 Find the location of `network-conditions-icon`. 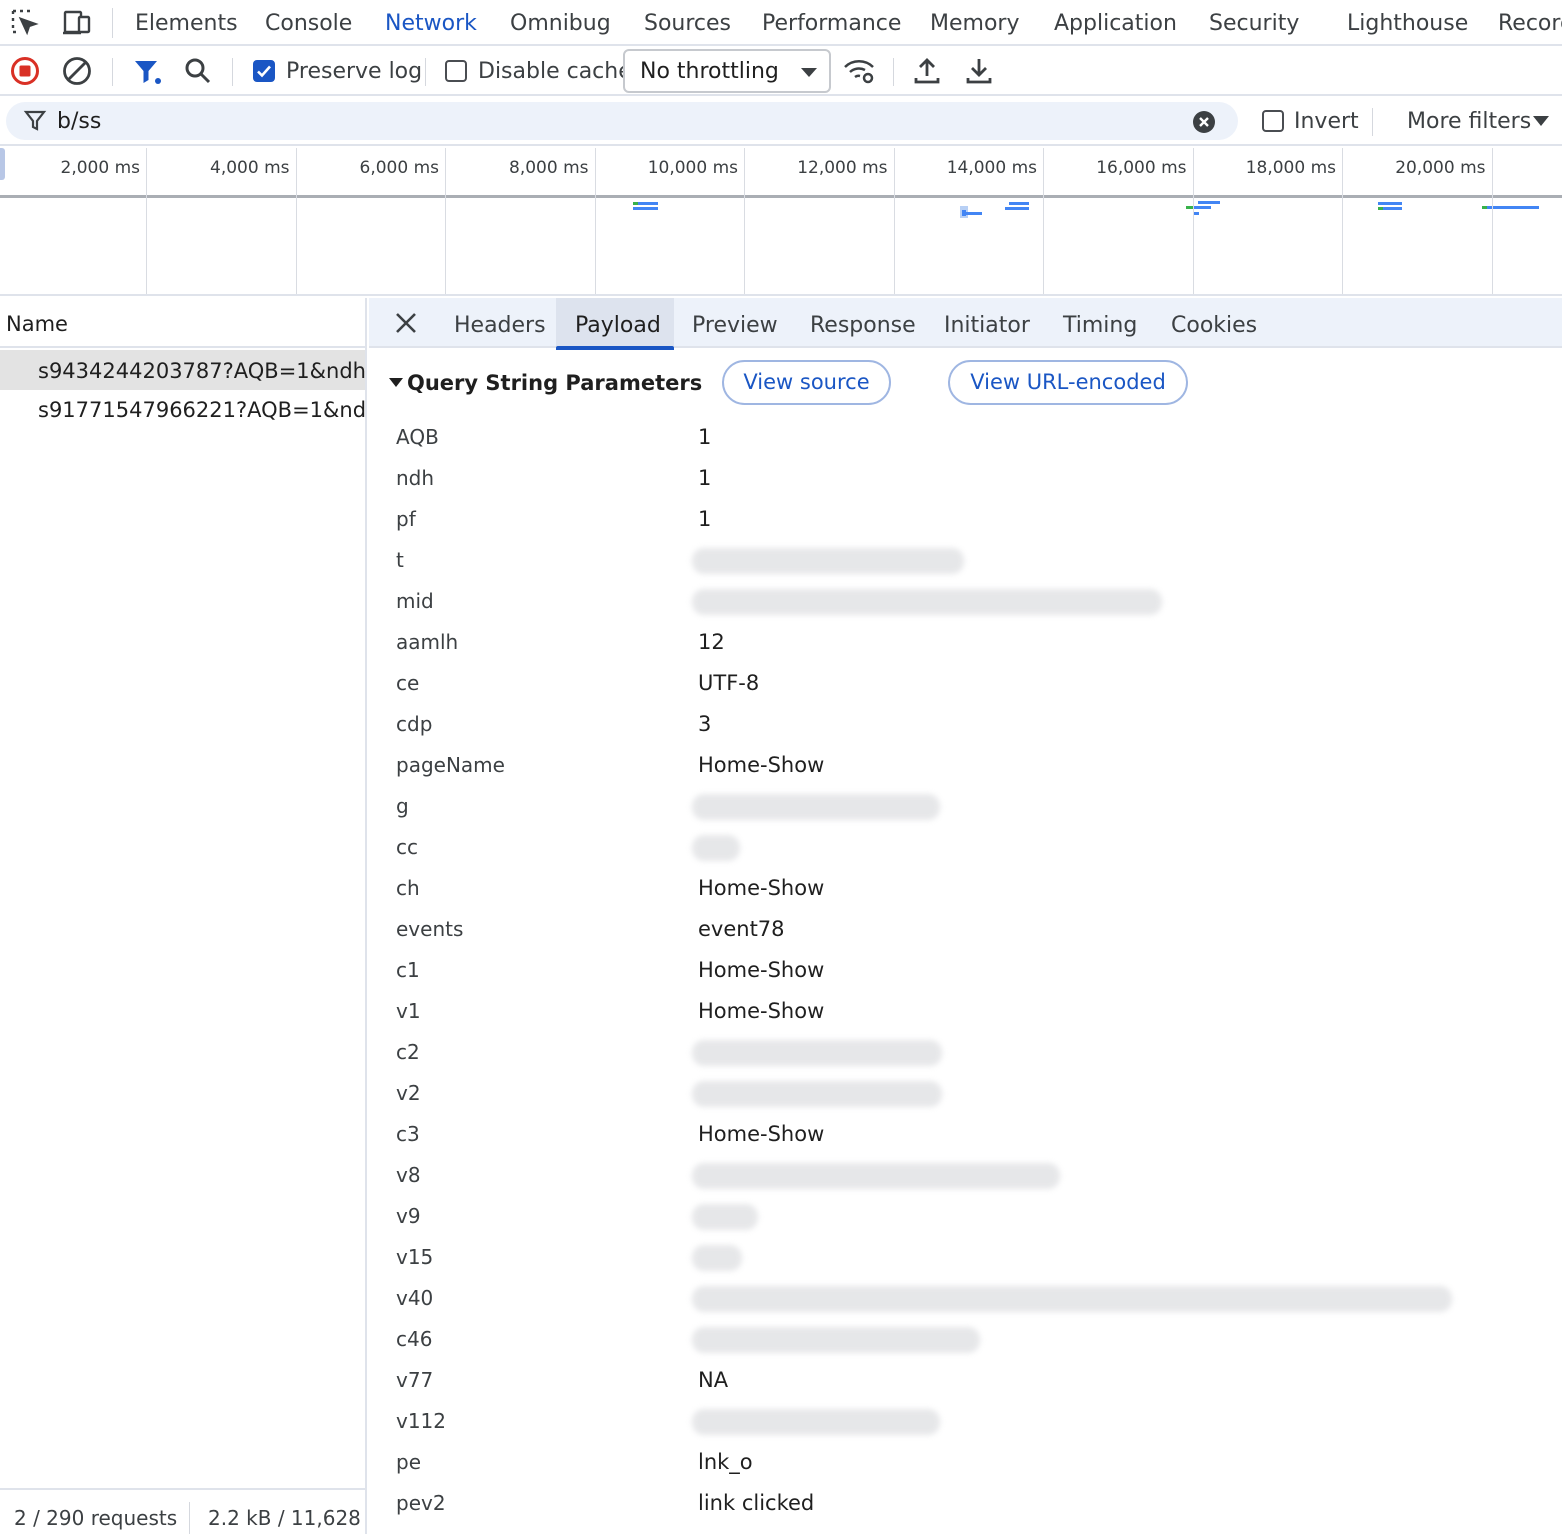

network-conditions-icon is located at coordinates (859, 71).